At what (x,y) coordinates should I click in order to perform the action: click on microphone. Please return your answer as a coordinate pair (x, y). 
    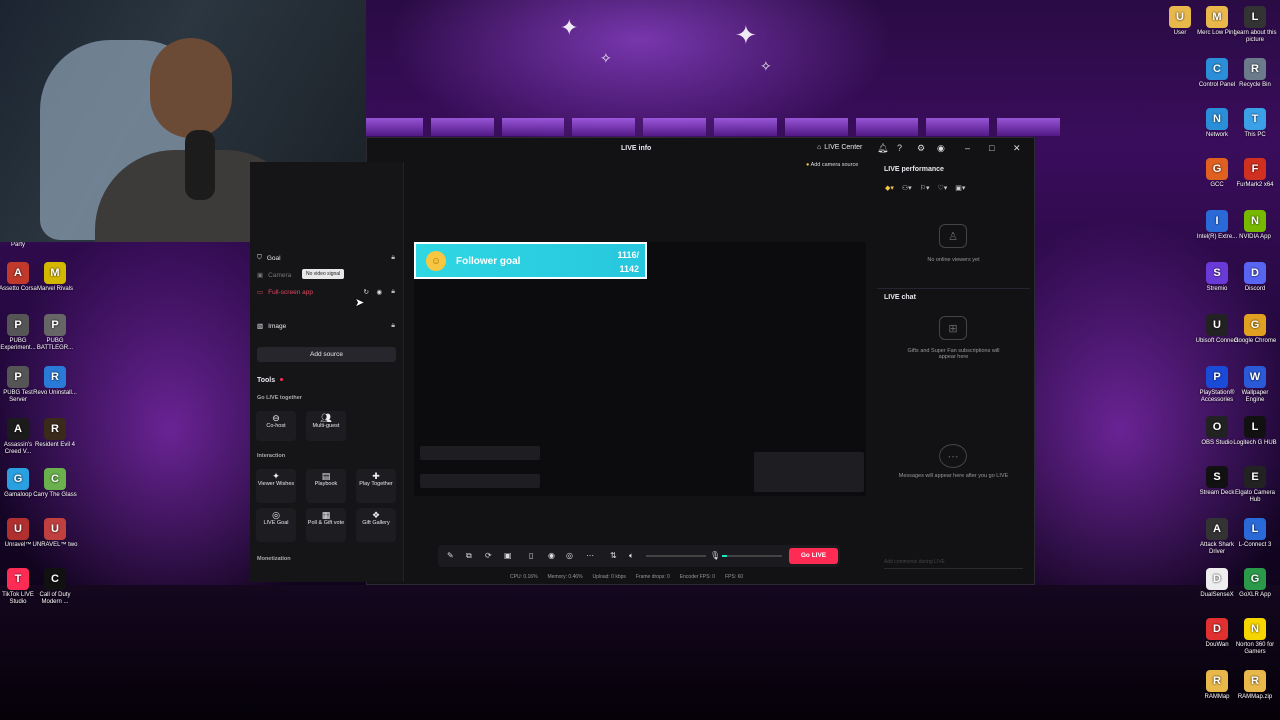
    Looking at the image, I should click on (200, 165).